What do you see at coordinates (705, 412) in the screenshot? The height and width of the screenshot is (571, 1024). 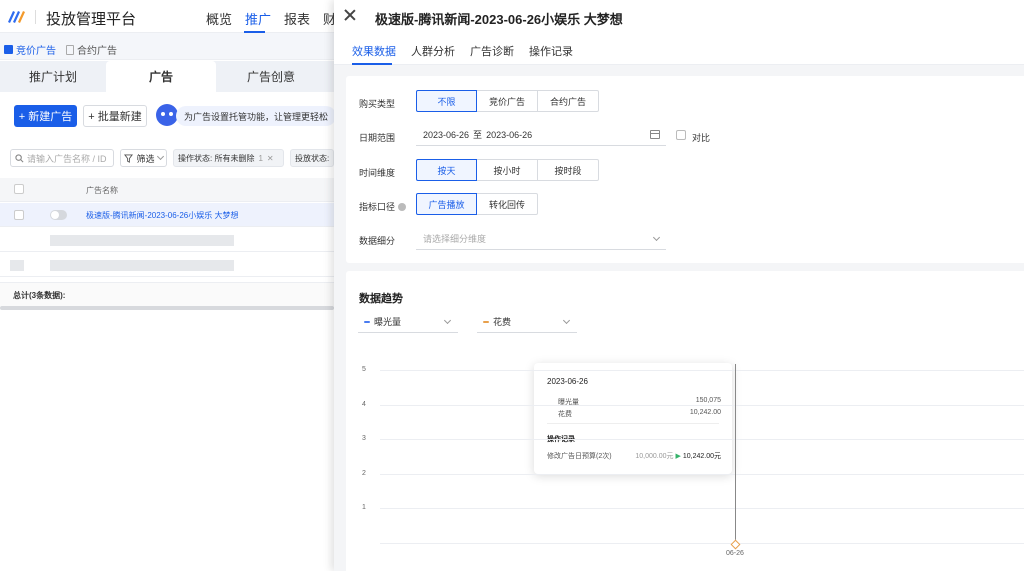 I see `tooltip-value: 10,242.00` at bounding box center [705, 412].